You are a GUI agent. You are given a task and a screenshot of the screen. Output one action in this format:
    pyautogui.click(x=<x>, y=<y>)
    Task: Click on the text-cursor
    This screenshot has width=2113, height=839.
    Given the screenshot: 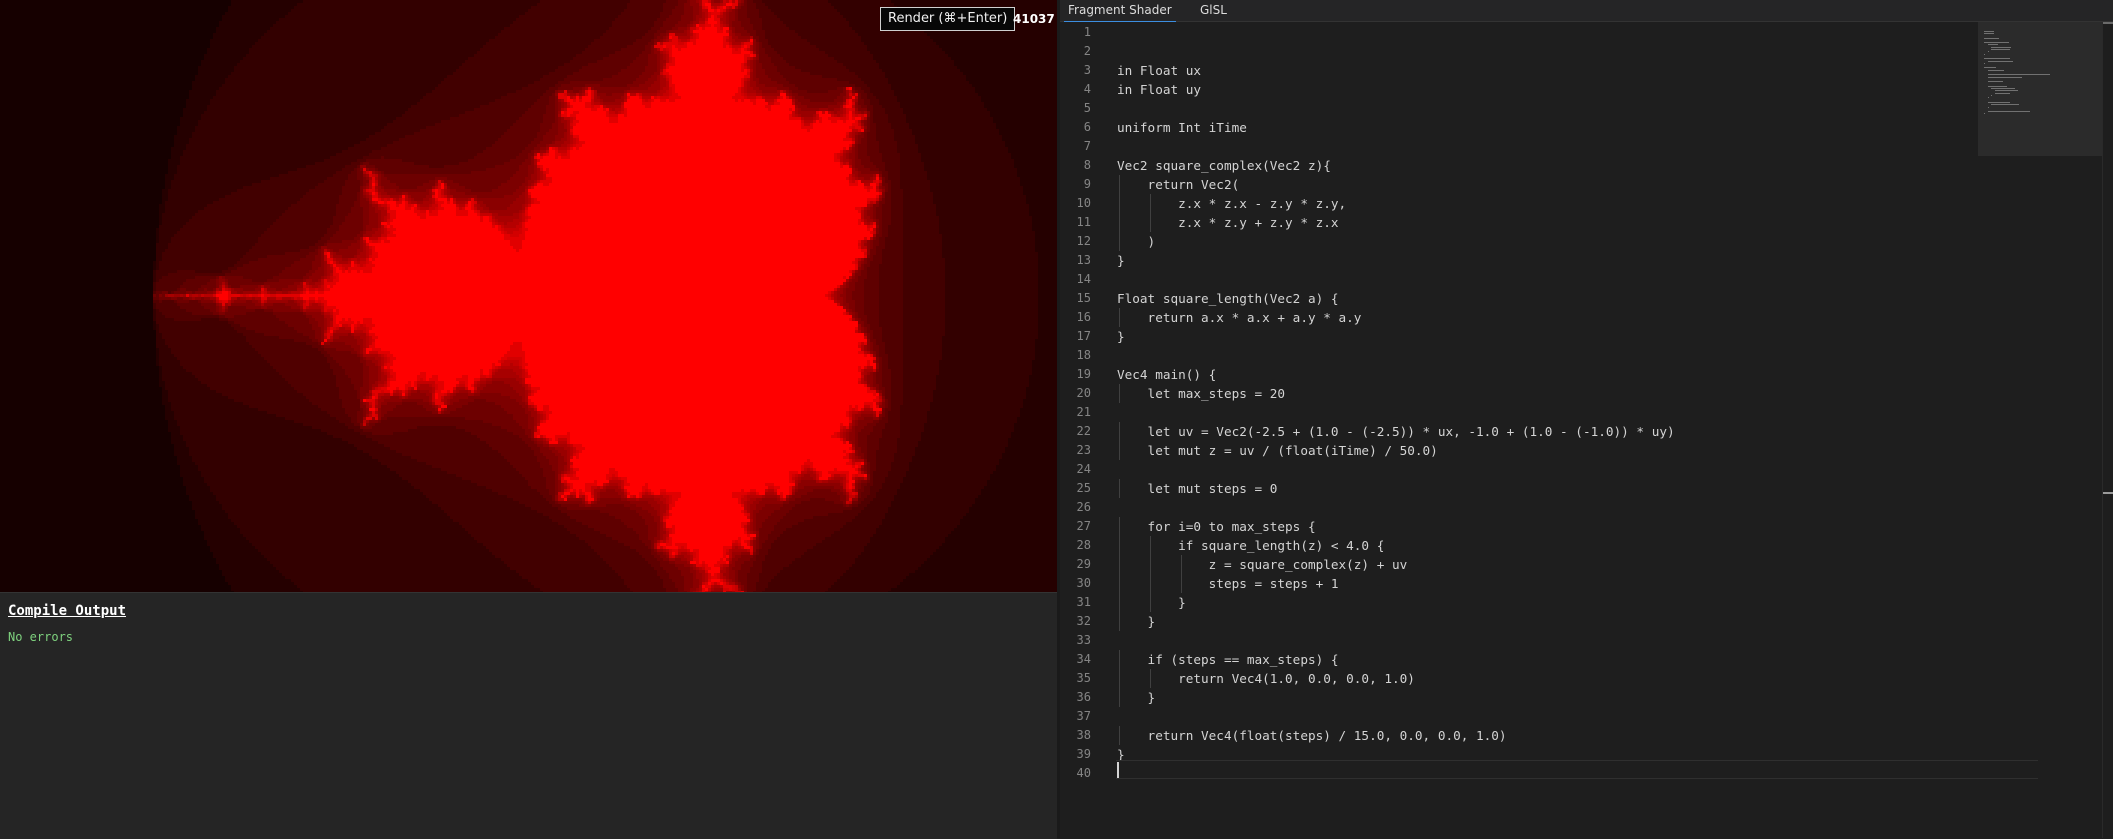 What is the action you would take?
    pyautogui.click(x=1118, y=770)
    